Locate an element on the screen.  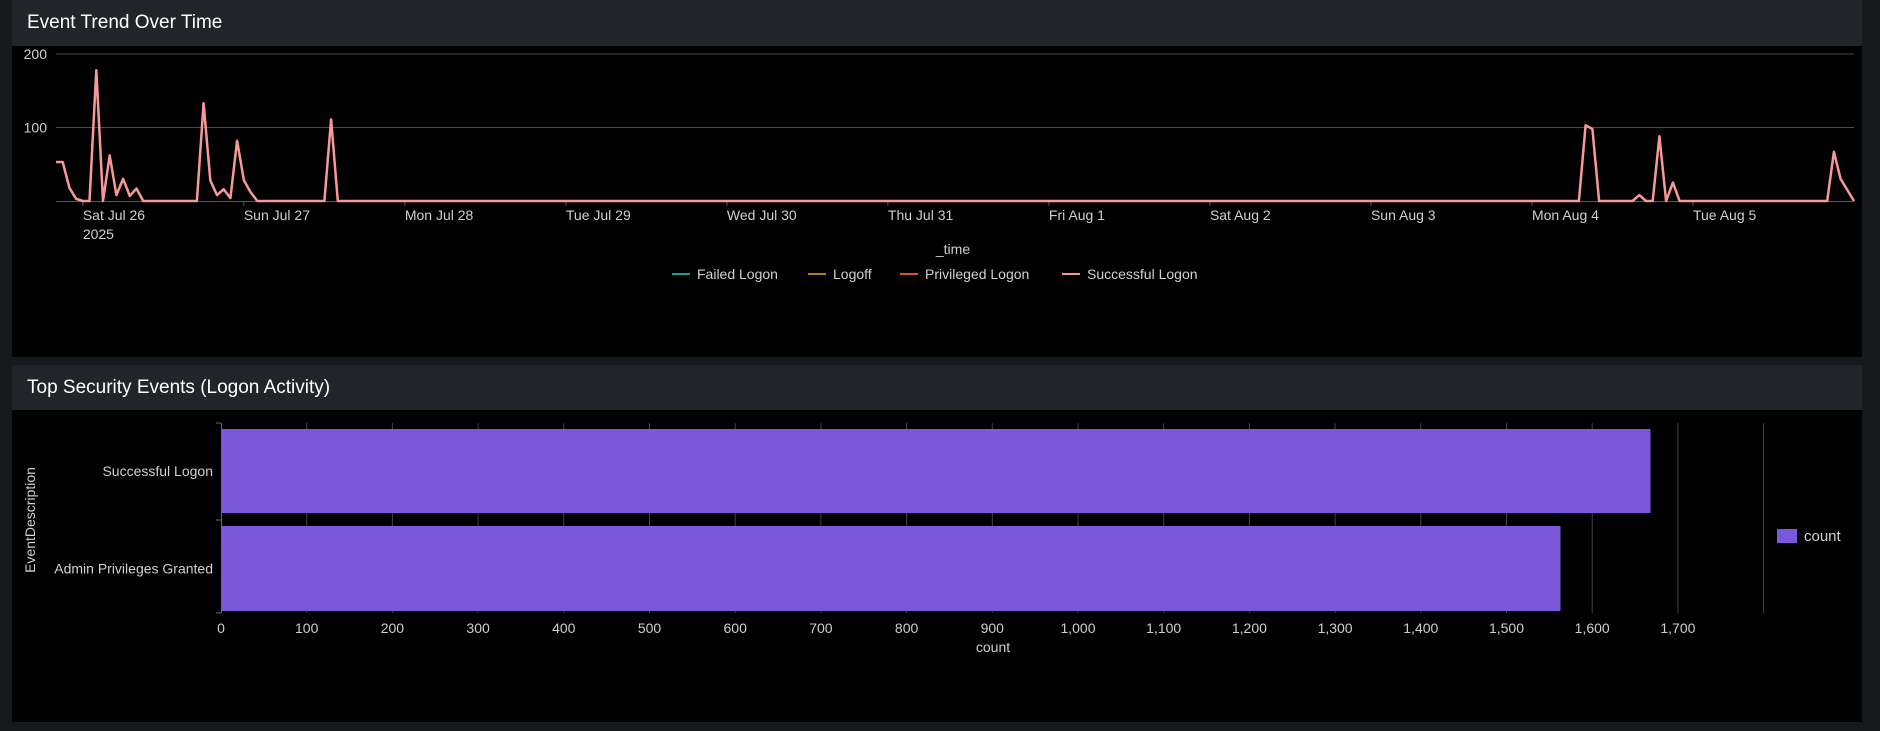
legend-label: Successful Logon is located at coordinates (1142, 274).